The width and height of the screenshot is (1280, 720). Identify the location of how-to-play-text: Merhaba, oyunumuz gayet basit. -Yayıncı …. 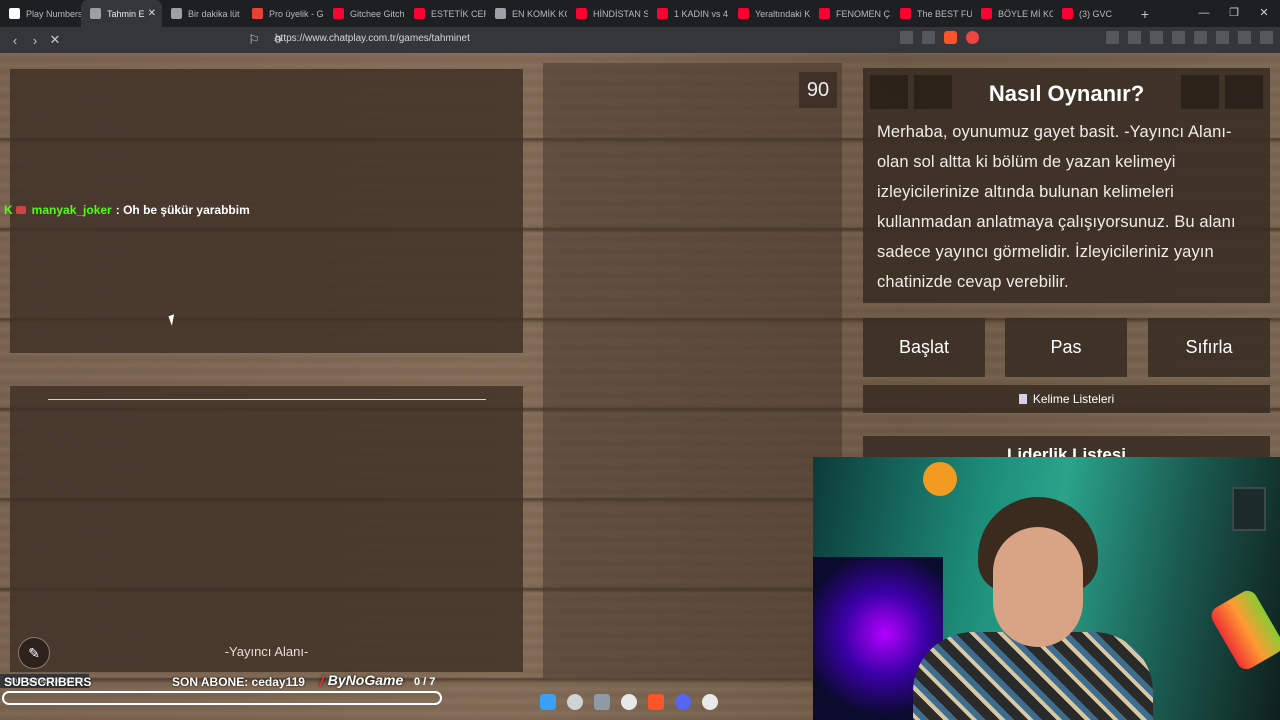
(1056, 207).